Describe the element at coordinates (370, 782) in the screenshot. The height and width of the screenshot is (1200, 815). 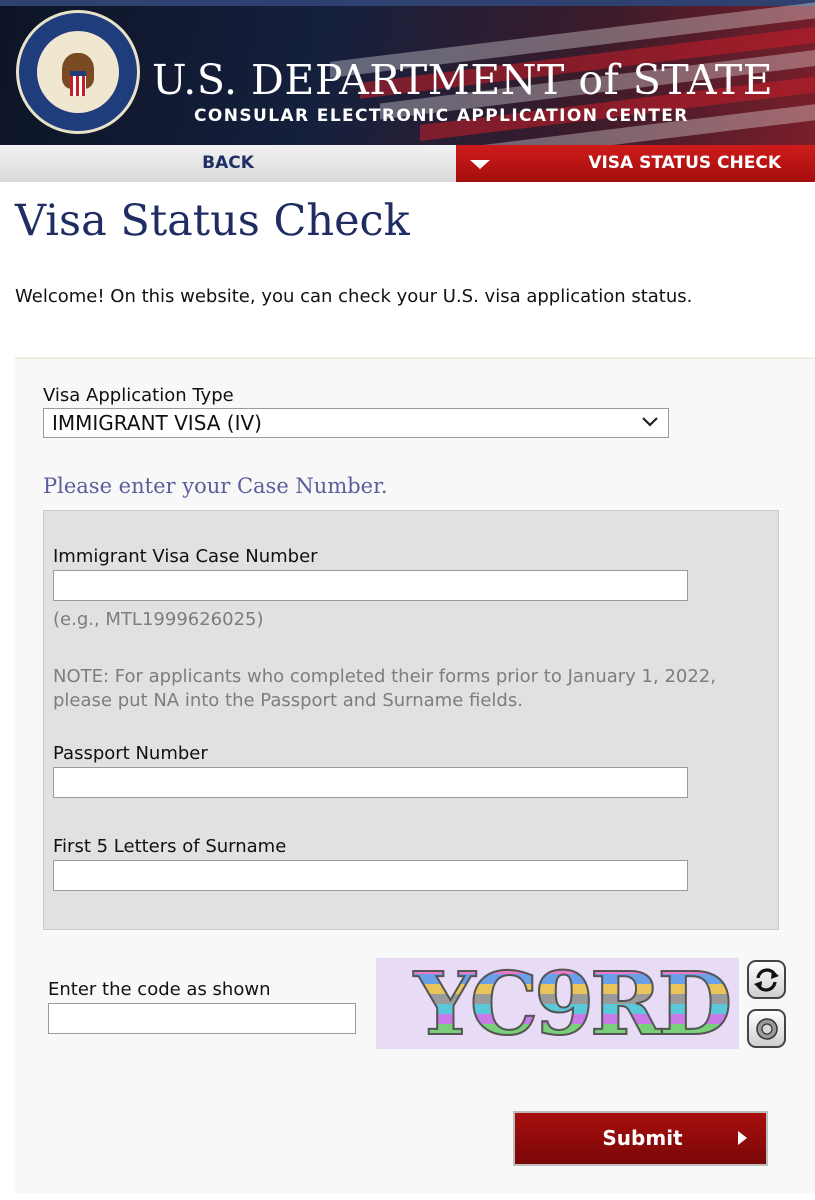
I see `passport-input` at that location.